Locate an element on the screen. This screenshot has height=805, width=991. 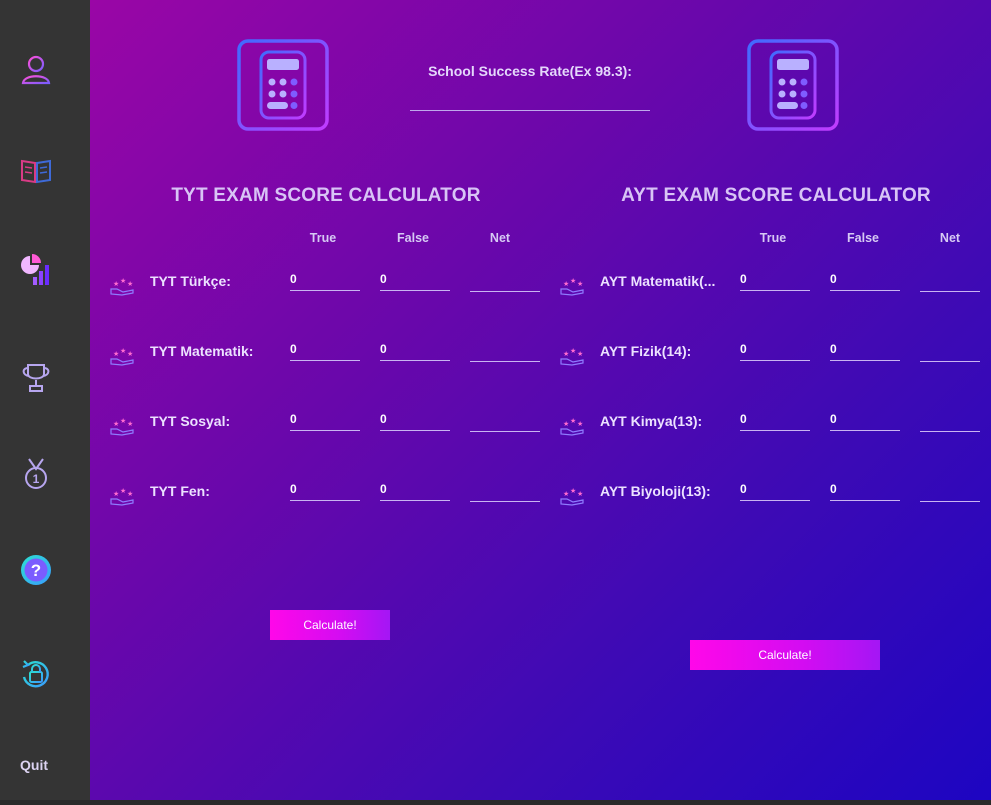
tyt-sosyal-false-input is located at coordinates (415, 419).